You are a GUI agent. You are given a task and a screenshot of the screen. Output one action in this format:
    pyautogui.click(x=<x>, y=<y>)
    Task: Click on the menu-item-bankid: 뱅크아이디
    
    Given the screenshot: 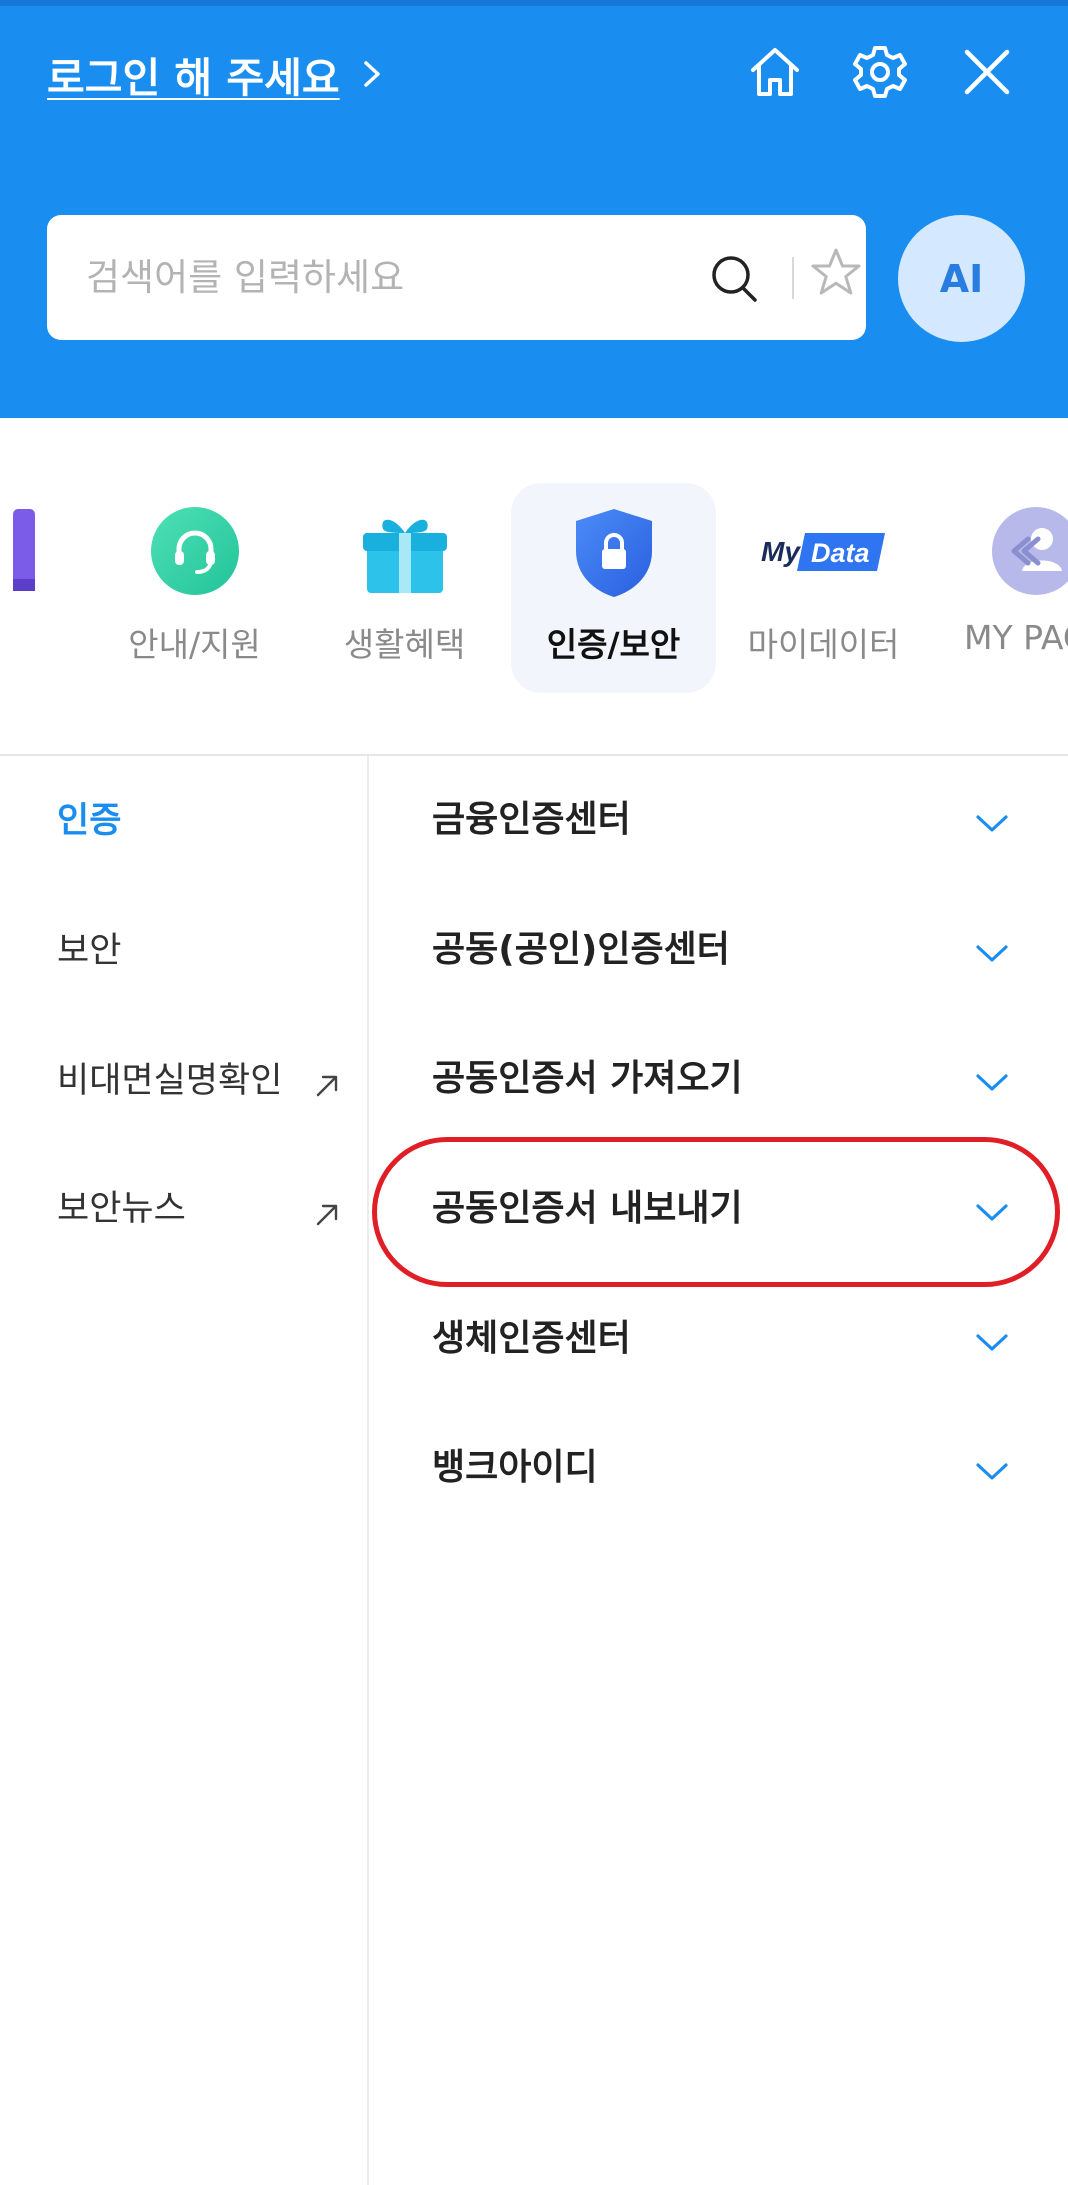 What is the action you would take?
    pyautogui.click(x=718, y=1468)
    